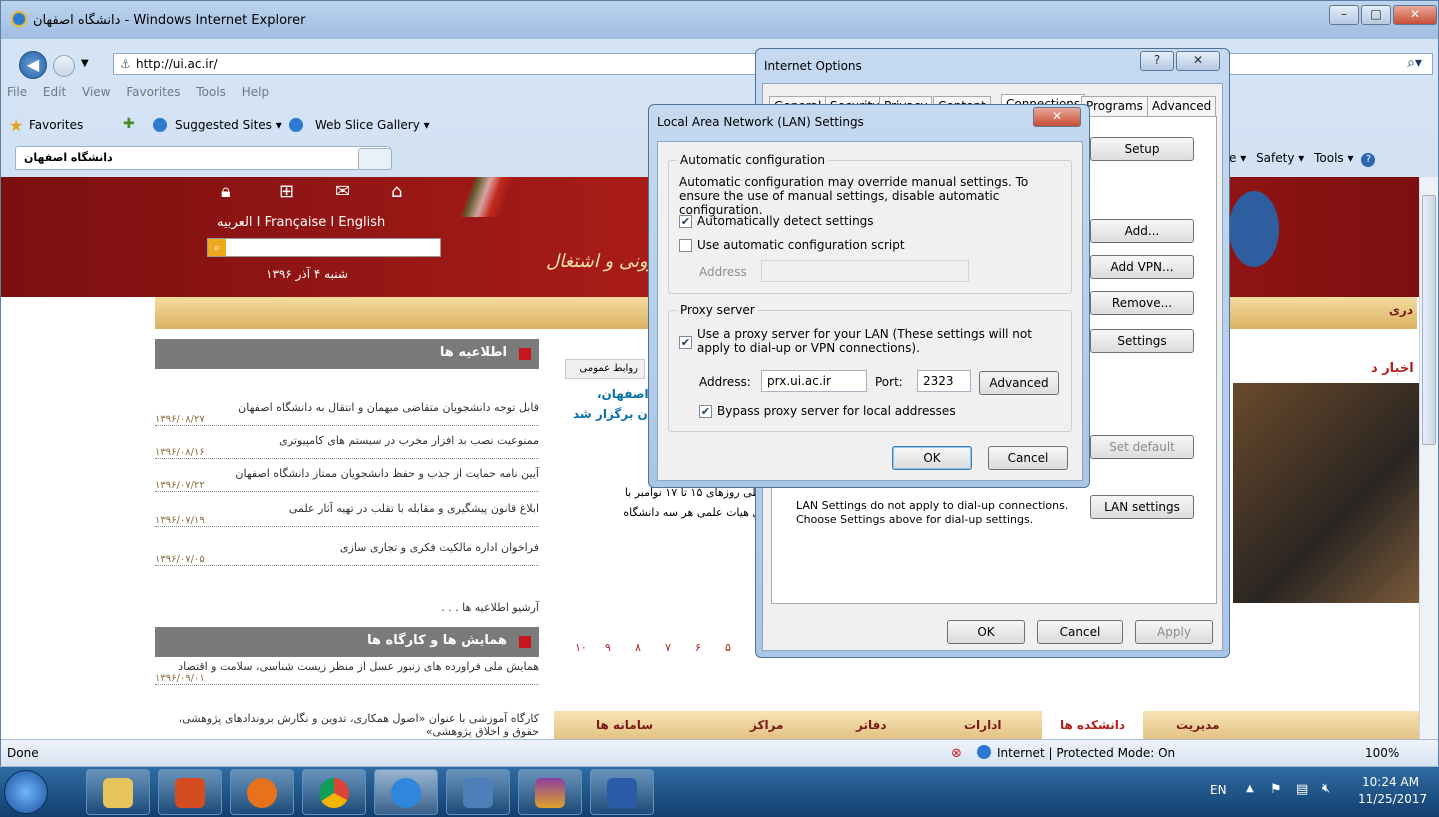 The width and height of the screenshot is (1439, 817). I want to click on script-address-input, so click(865, 271).